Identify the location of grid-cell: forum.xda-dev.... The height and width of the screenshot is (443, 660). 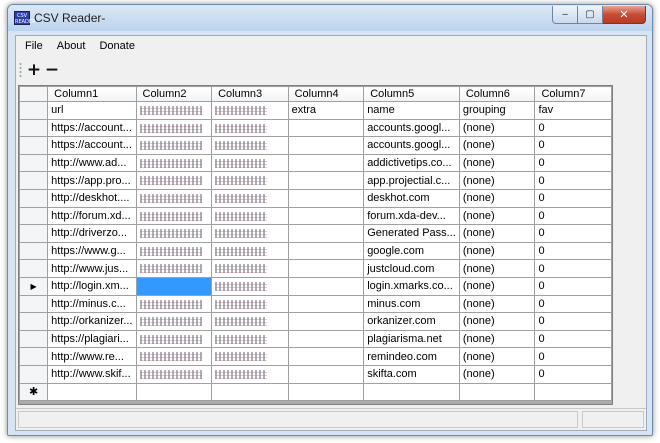
(411, 216).